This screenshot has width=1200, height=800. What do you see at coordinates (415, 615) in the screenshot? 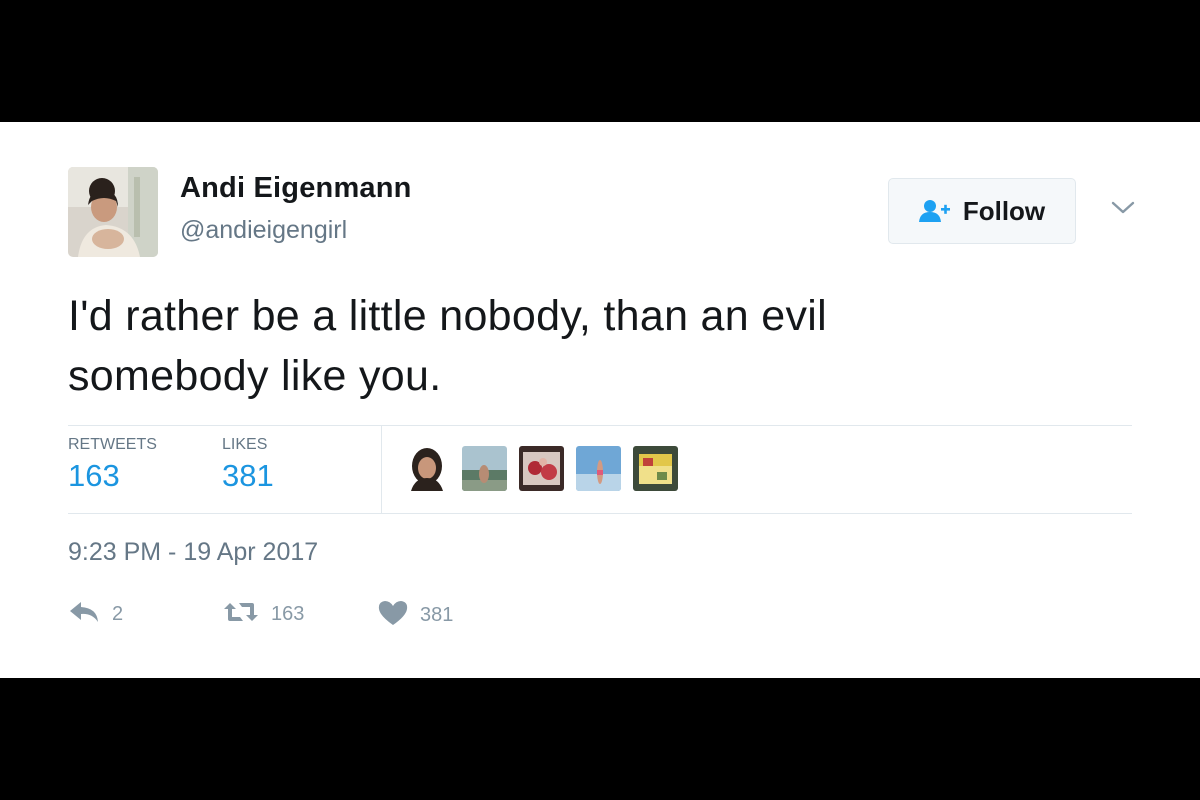
I see `like-button: 381` at bounding box center [415, 615].